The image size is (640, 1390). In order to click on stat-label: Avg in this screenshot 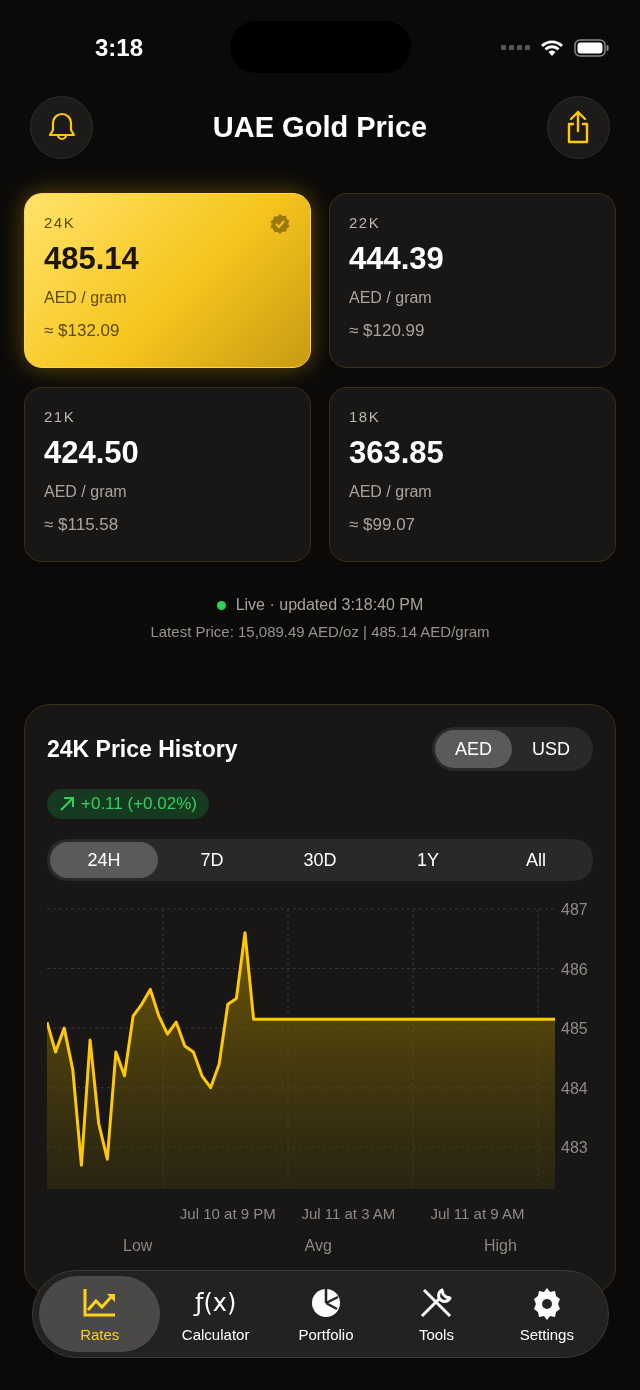, I will do `click(318, 1246)`.